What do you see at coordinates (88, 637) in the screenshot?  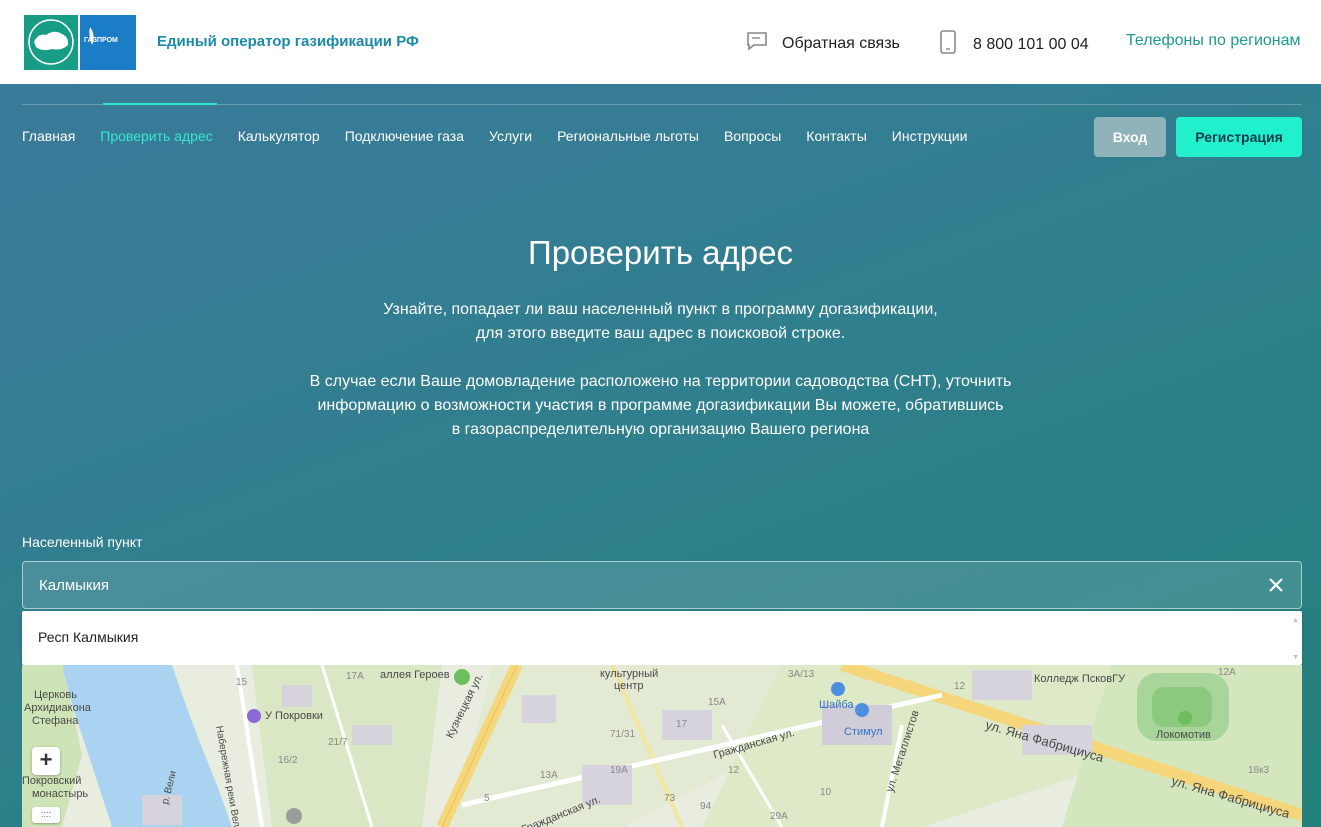 I see `suggestion-item: Респ Калмыкия` at bounding box center [88, 637].